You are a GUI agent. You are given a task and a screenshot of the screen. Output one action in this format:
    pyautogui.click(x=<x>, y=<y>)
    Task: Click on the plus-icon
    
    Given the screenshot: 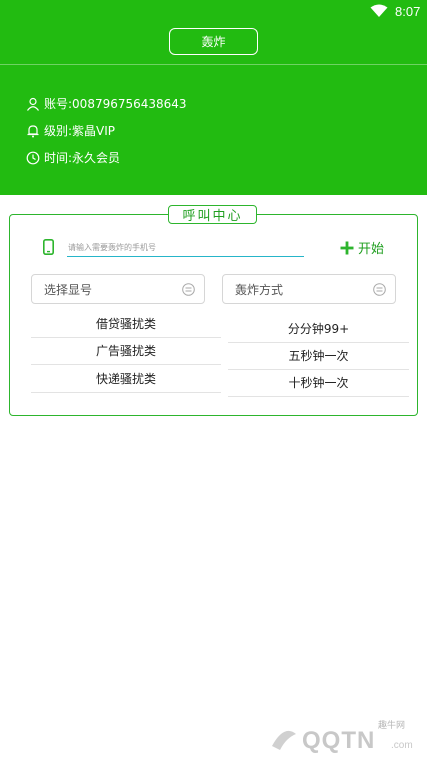 What is the action you would take?
    pyautogui.click(x=347, y=247)
    